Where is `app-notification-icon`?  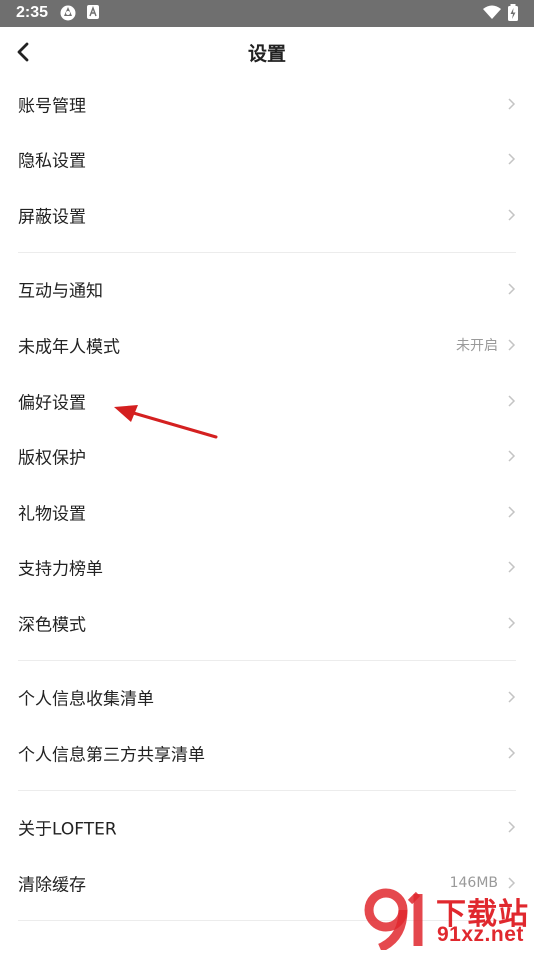
app-notification-icon is located at coordinates (93, 14).